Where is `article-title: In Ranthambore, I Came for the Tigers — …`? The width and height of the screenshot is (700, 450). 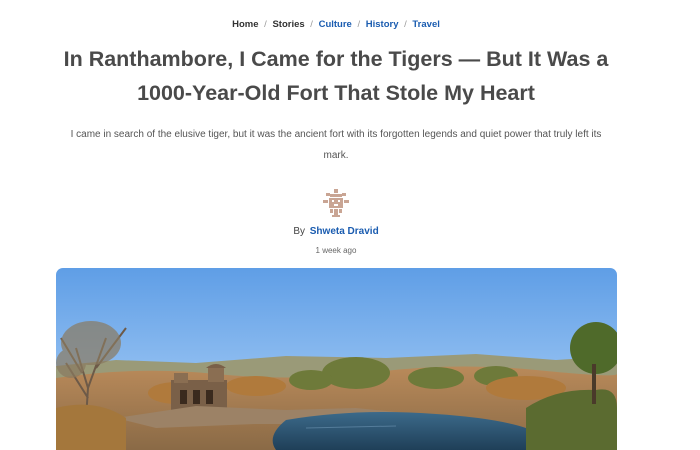 article-title: In Ranthambore, I Came for the Tigers — … is located at coordinates (336, 76).